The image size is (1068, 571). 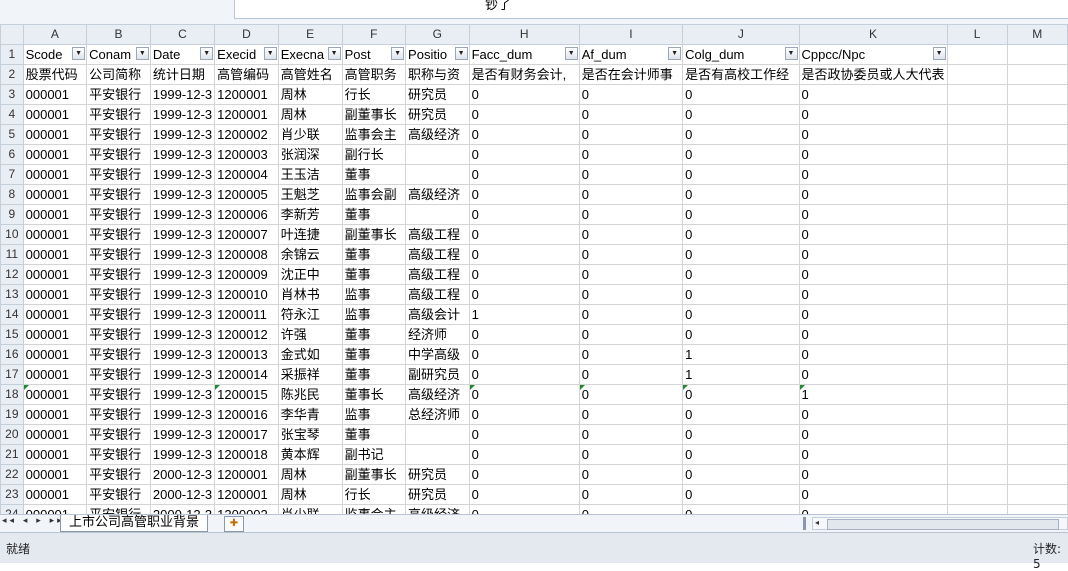 I want to click on cell: 肖林书, so click(x=310, y=294).